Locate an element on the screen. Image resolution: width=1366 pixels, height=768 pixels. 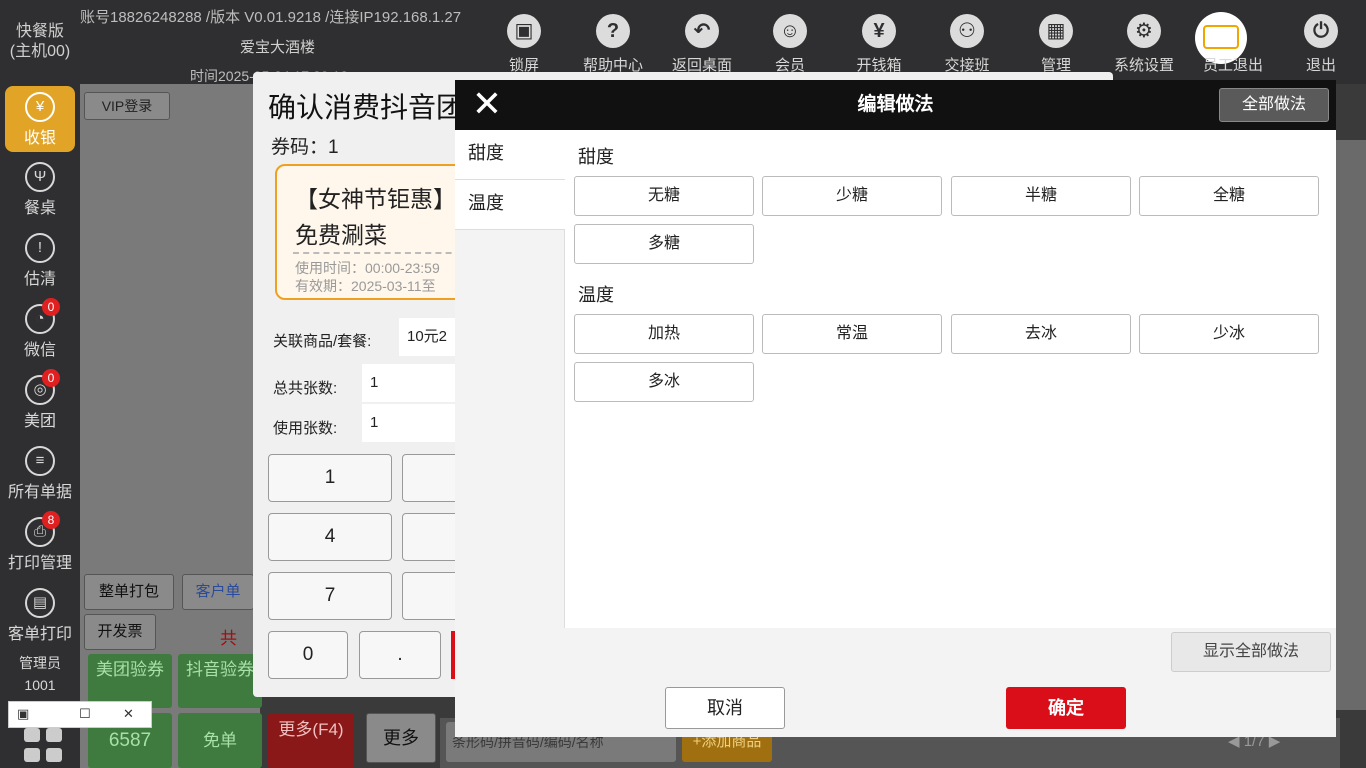
window-controls: ▣ ☐ ✕ is located at coordinates (80, 714).